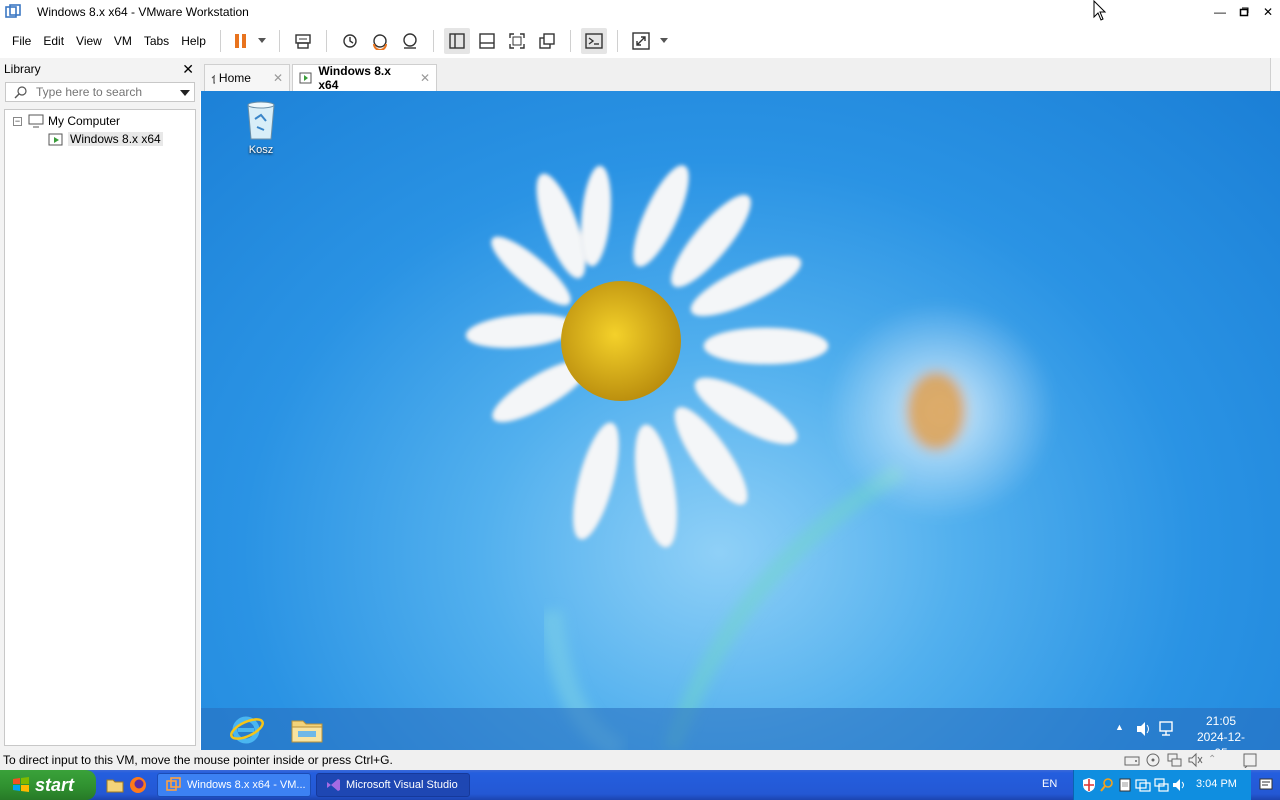  I want to click on menu-tabs: Tabs, so click(156, 41).